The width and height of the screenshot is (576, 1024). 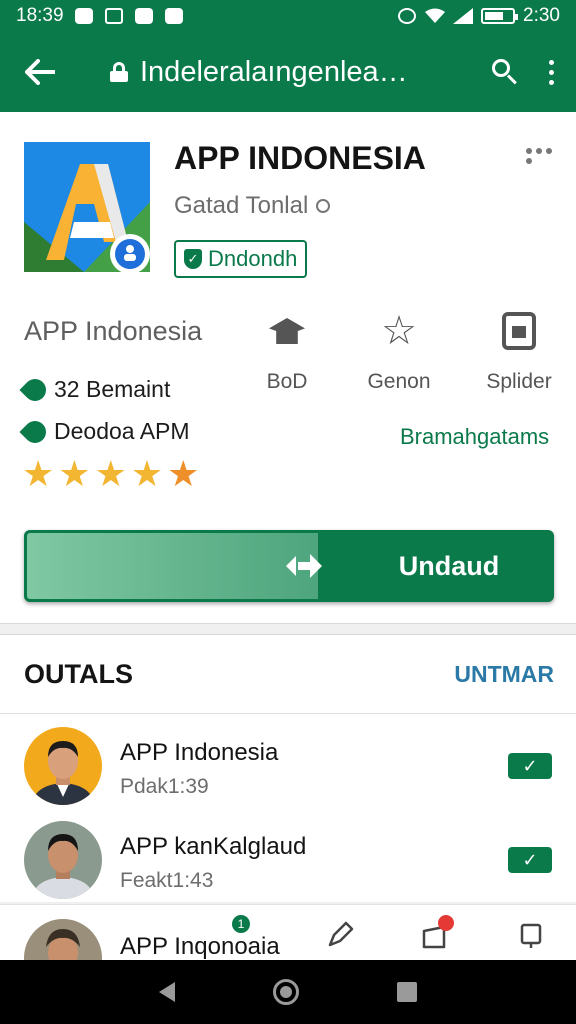 I want to click on item-subtitle: Pdak1:39, so click(x=164, y=786).